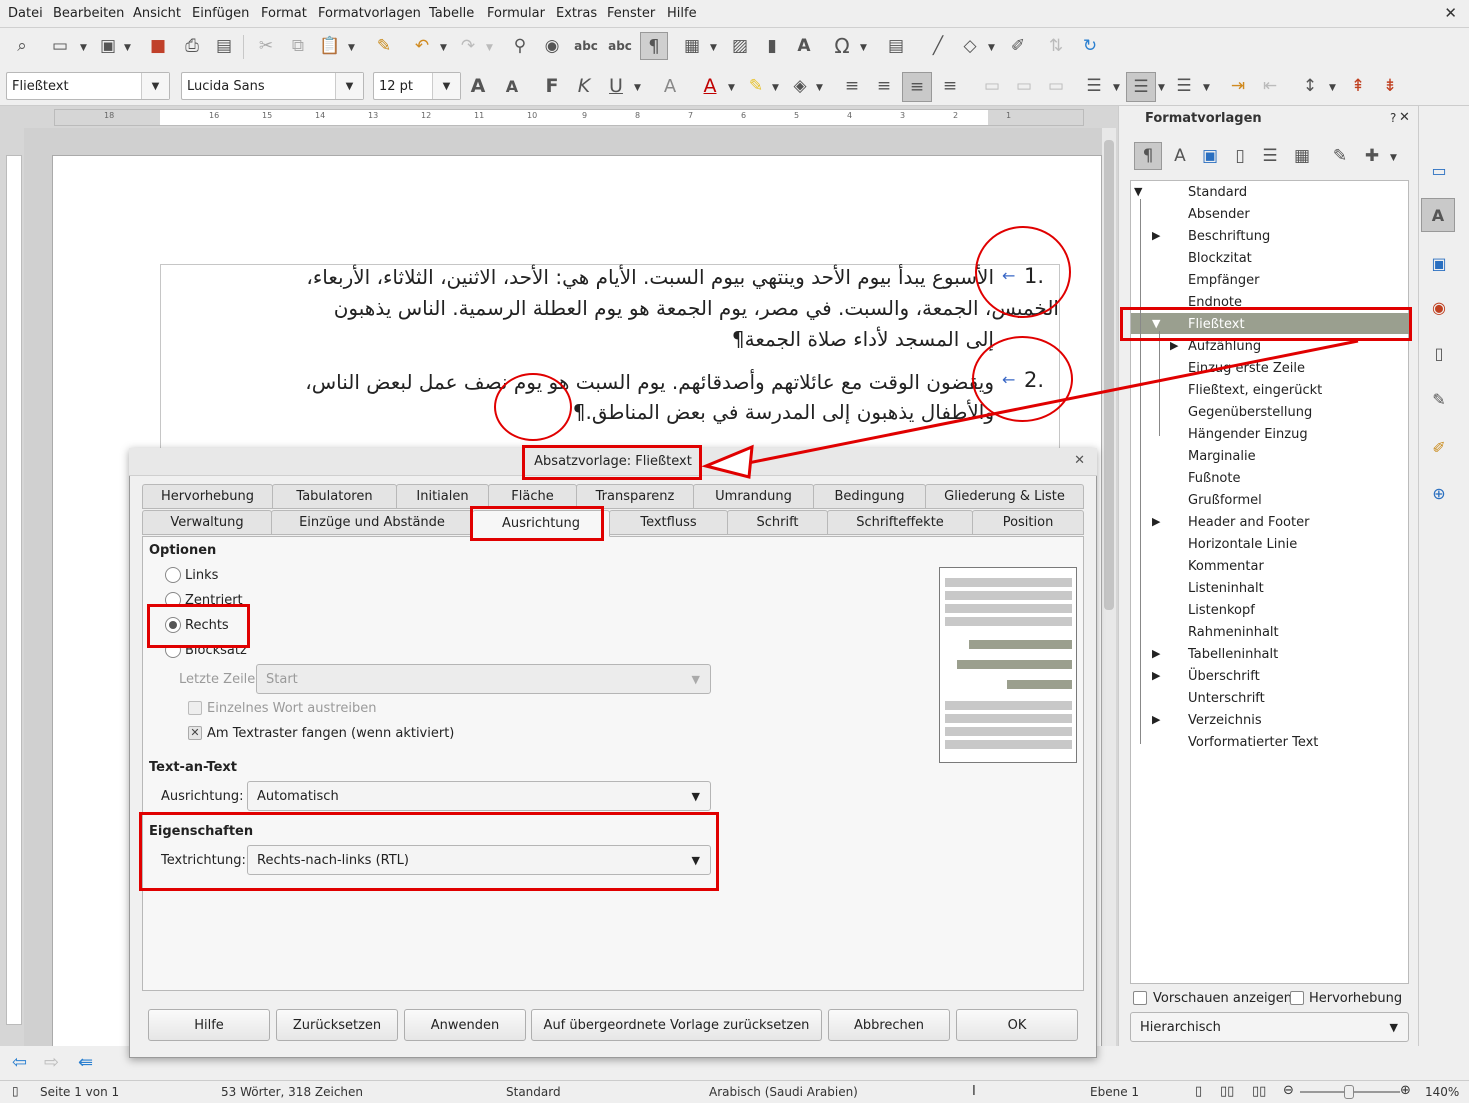 The width and height of the screenshot is (1469, 1103). I want to click on annotation-arrow, so click(1030, 409).